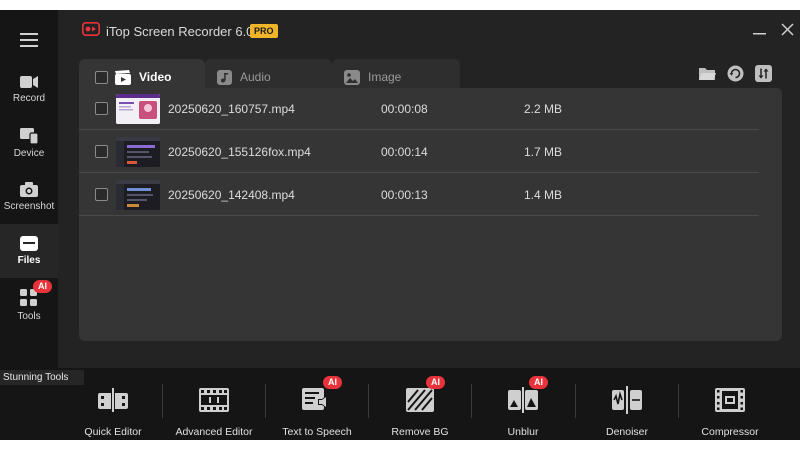 The image size is (800, 450). I want to click on compressor-button: Compressor, so click(730, 409).